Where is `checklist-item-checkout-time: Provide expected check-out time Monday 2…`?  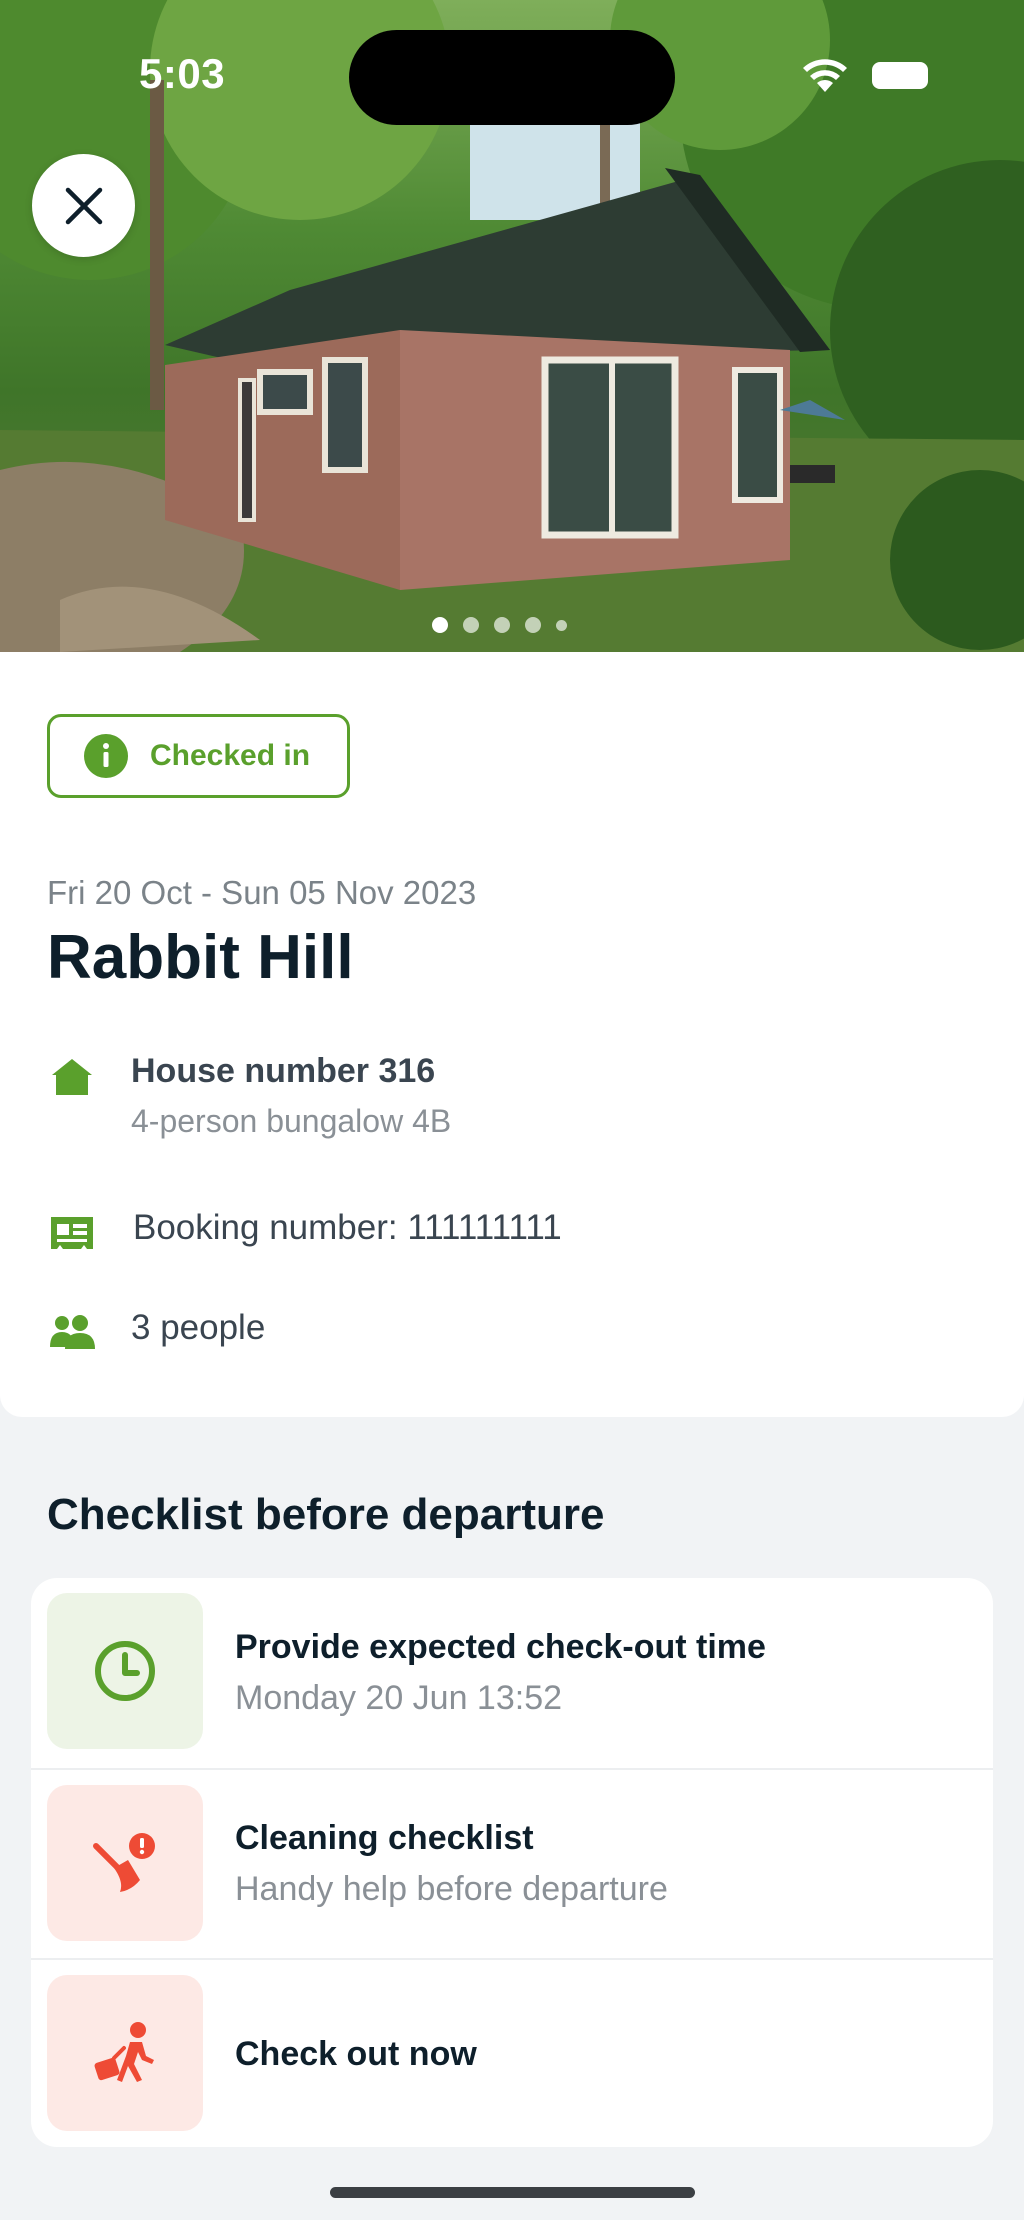
checklist-item-checkout-time: Provide expected check-out time Monday 2… is located at coordinates (512, 1673).